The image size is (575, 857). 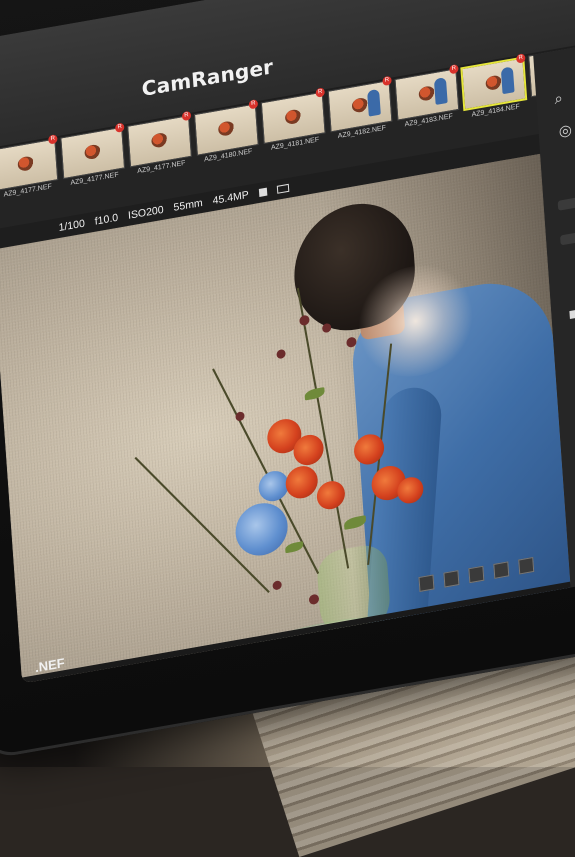 I want to click on battery-icon, so click(x=282, y=188).